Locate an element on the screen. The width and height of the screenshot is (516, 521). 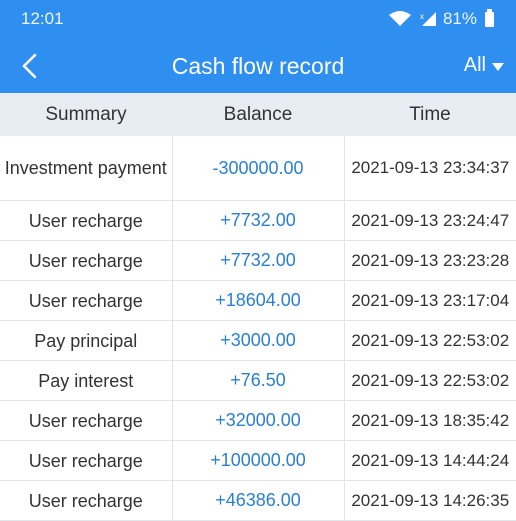
row-balance: +100000.00 is located at coordinates (258, 460).